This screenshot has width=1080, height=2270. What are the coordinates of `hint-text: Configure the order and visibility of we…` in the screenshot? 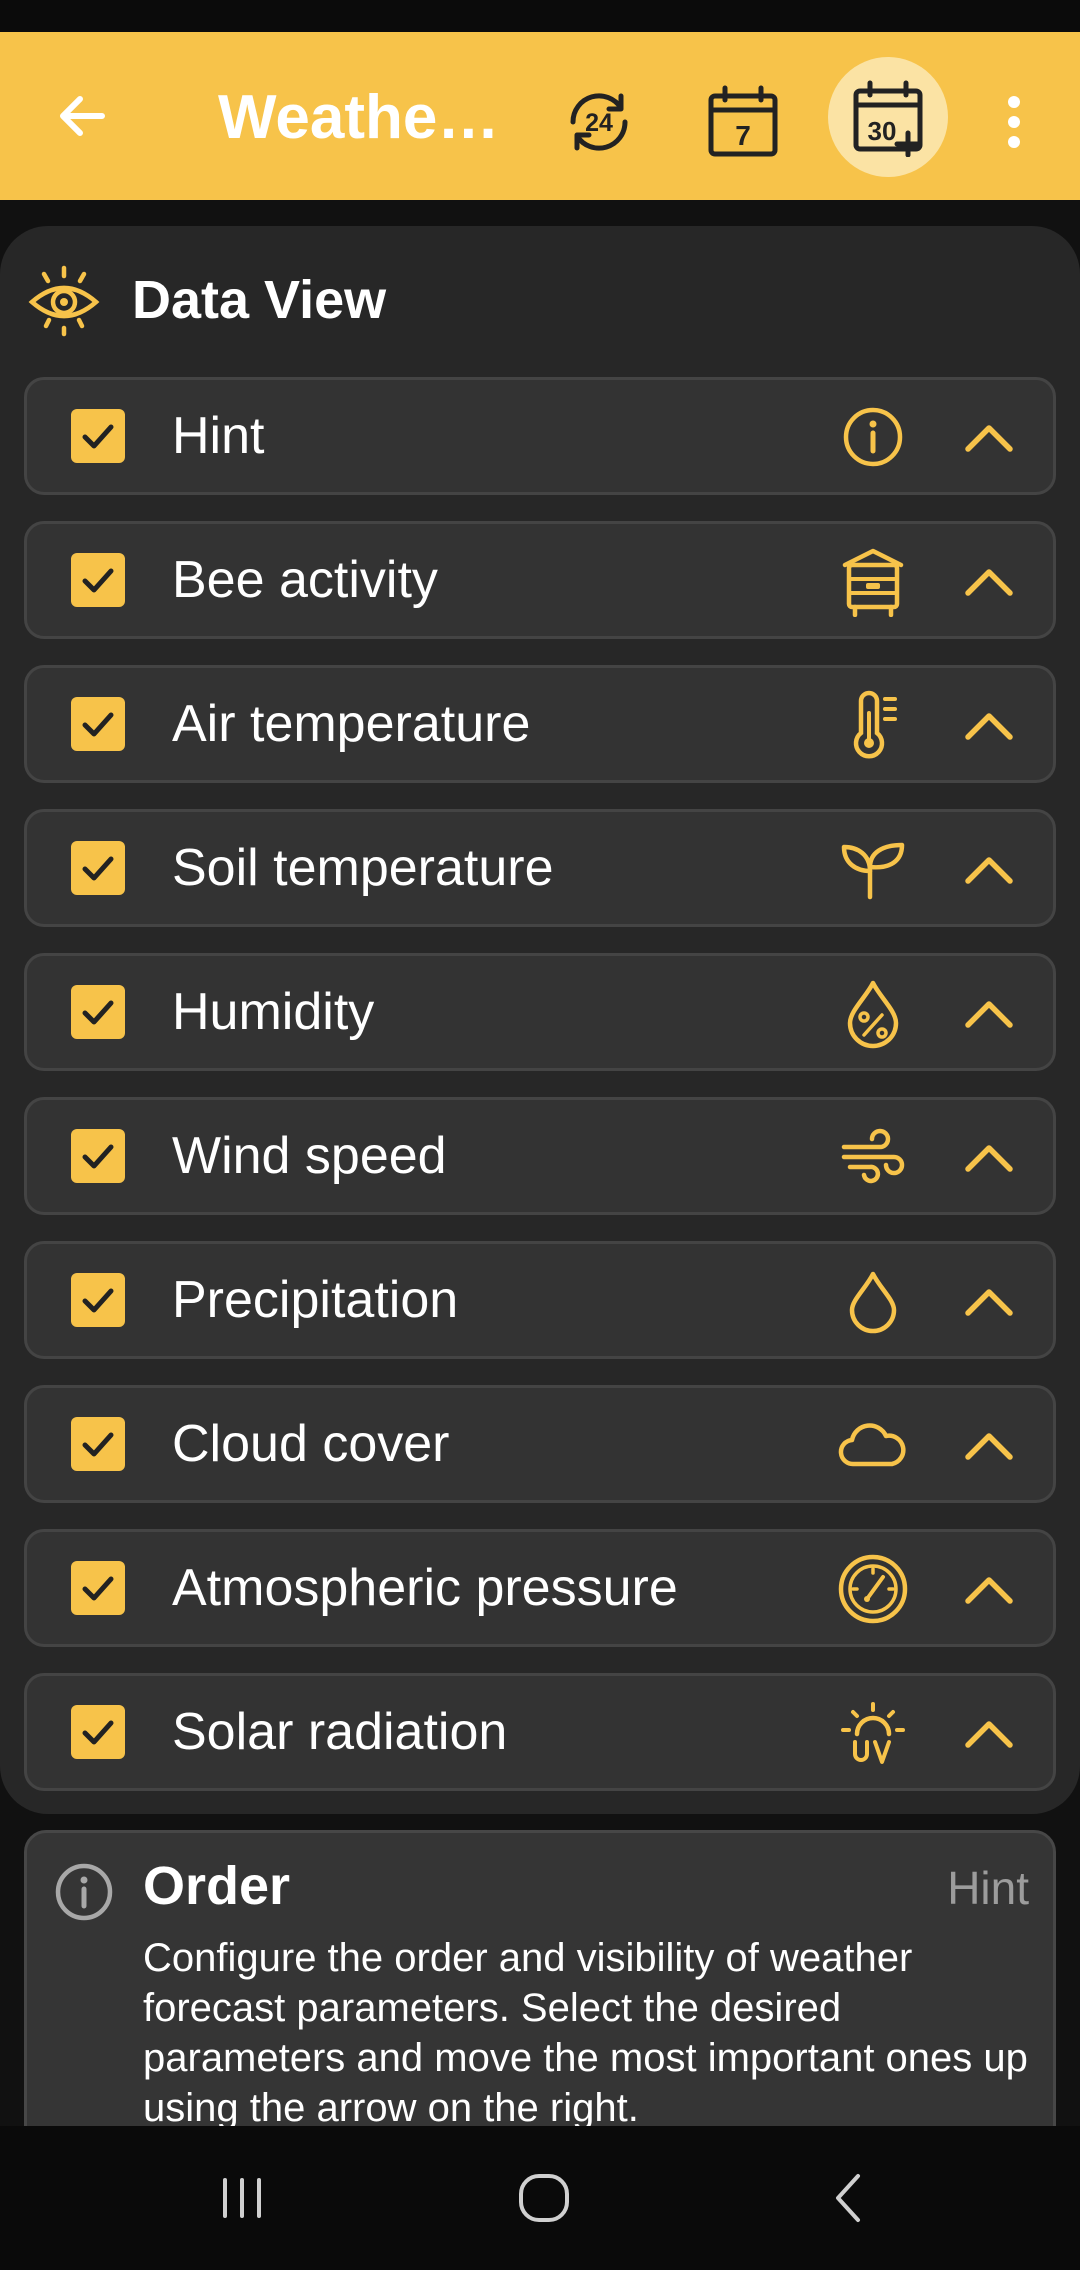 It's located at (585, 2033).